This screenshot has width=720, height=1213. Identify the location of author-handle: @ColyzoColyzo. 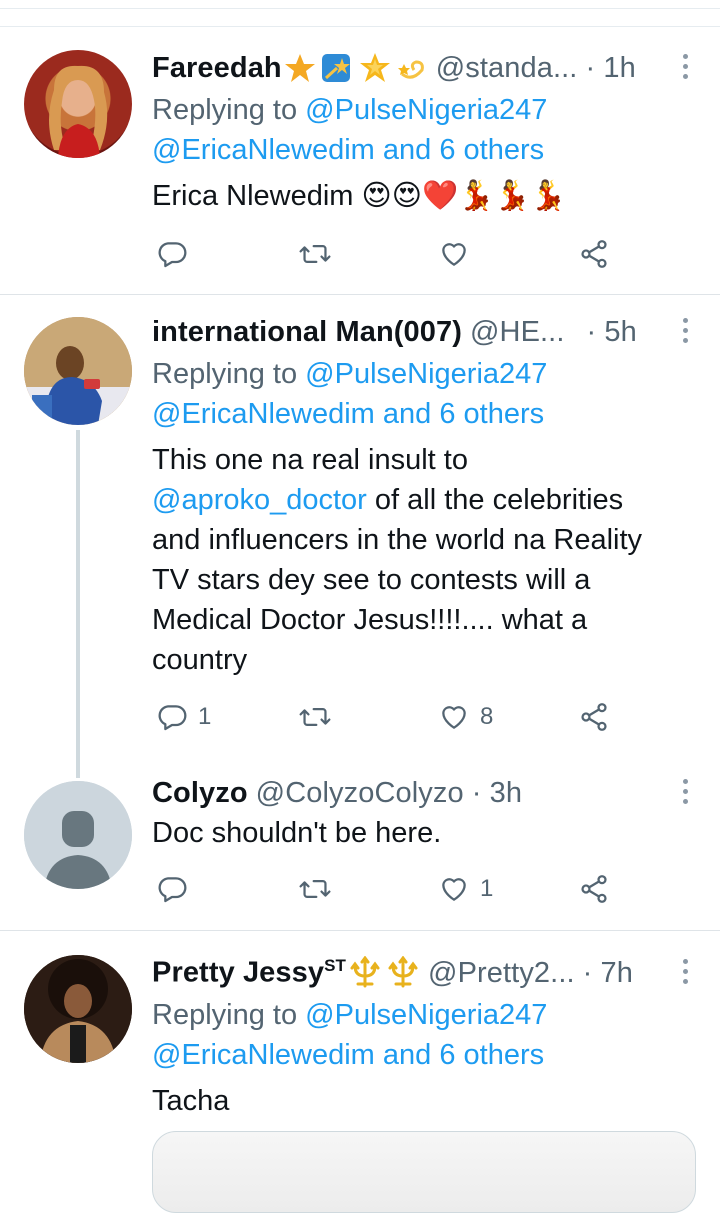
(360, 793).